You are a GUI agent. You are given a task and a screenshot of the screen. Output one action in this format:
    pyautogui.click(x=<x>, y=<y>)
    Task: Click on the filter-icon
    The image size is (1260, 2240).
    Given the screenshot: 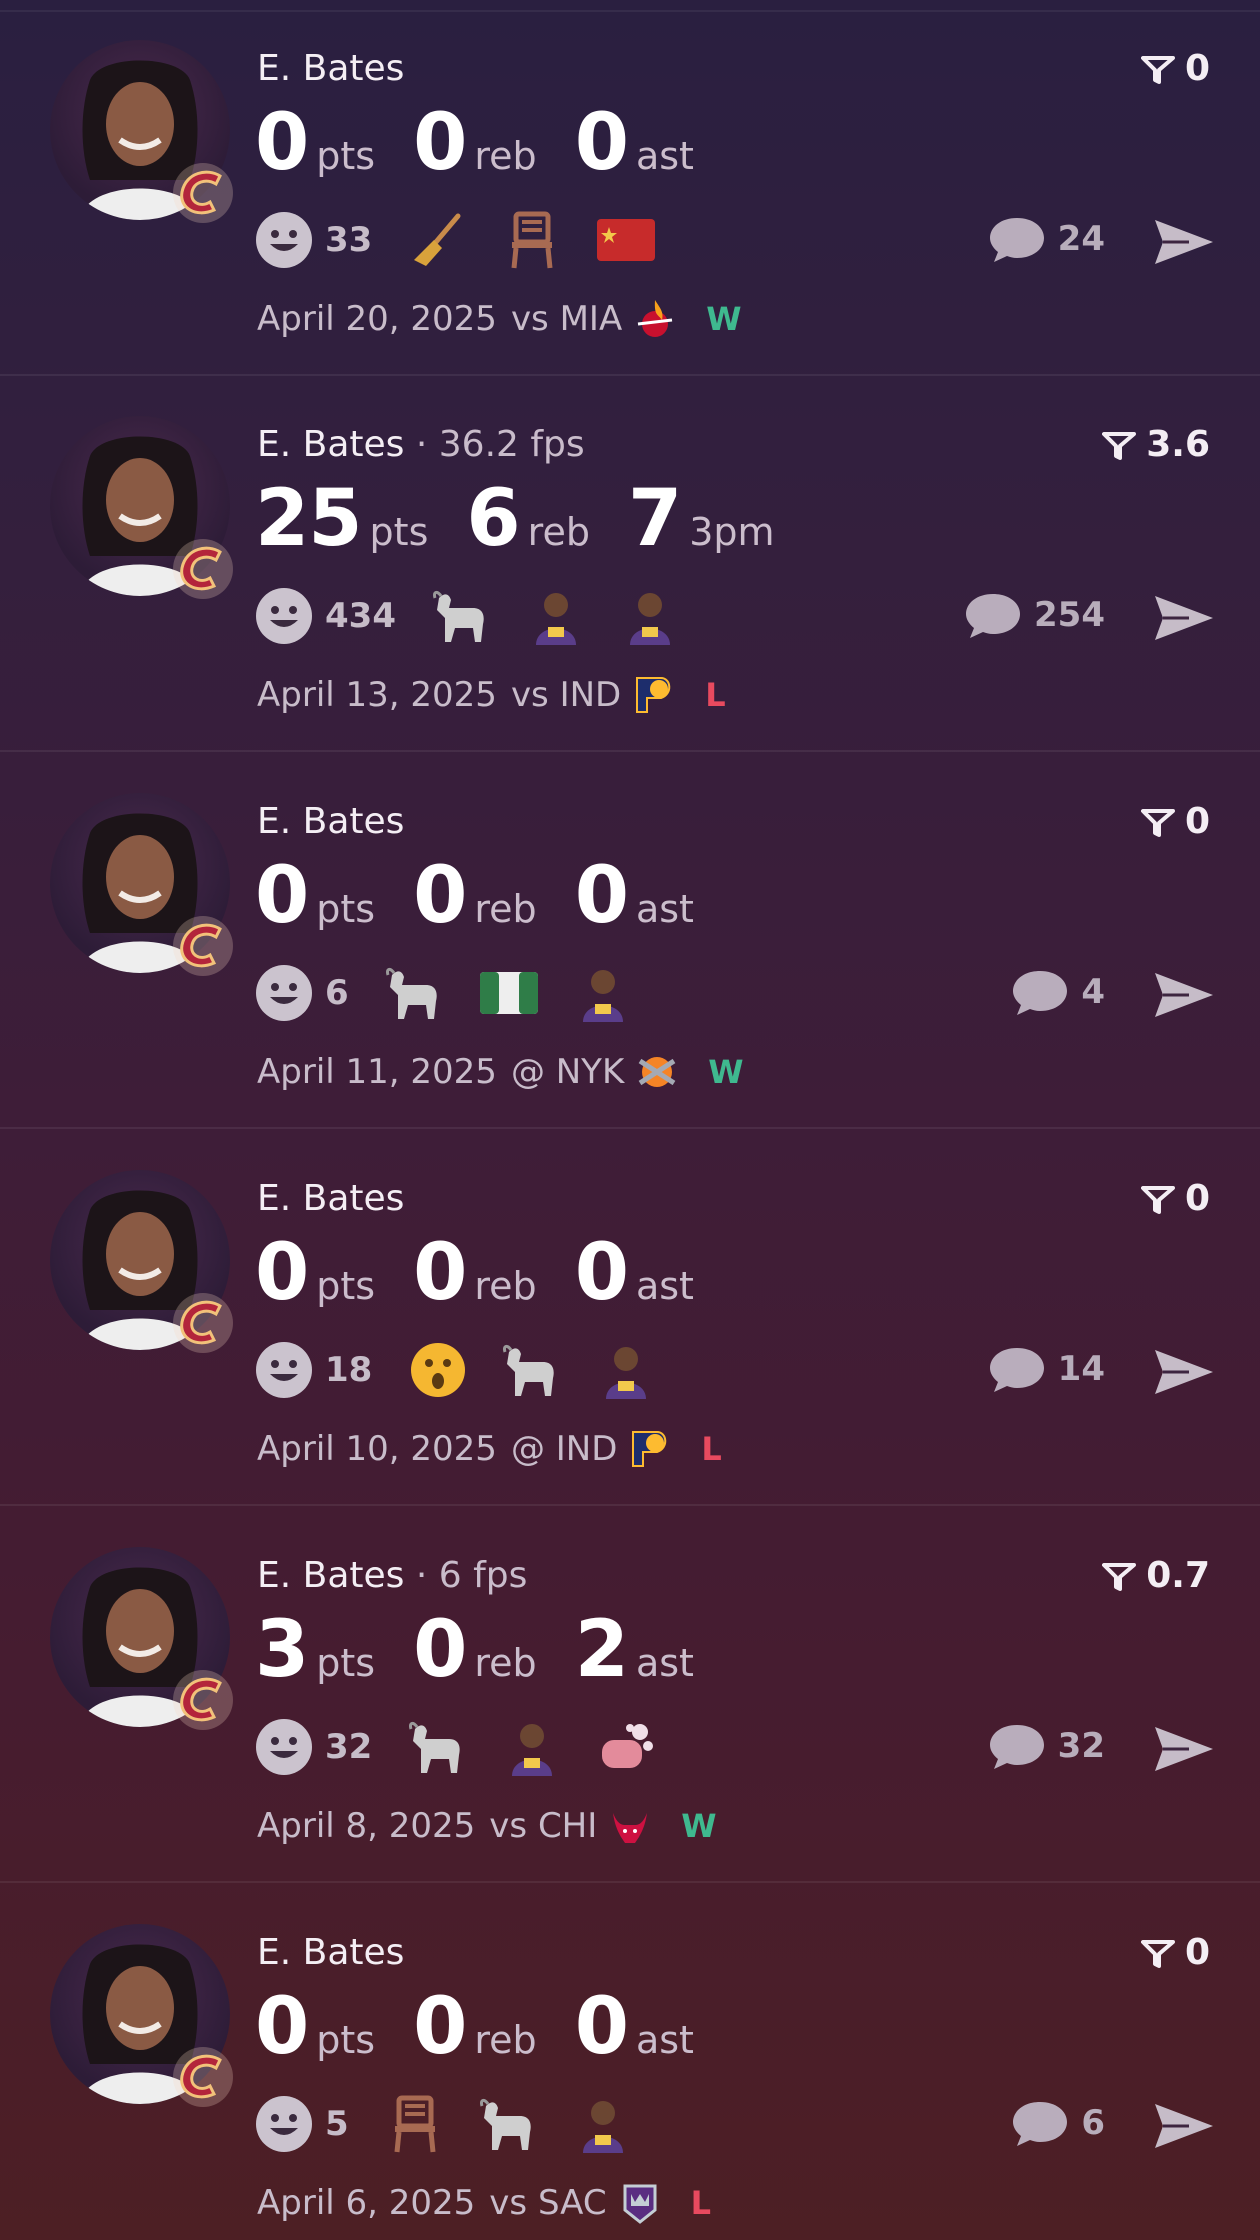 What is the action you would take?
    pyautogui.click(x=1119, y=1576)
    